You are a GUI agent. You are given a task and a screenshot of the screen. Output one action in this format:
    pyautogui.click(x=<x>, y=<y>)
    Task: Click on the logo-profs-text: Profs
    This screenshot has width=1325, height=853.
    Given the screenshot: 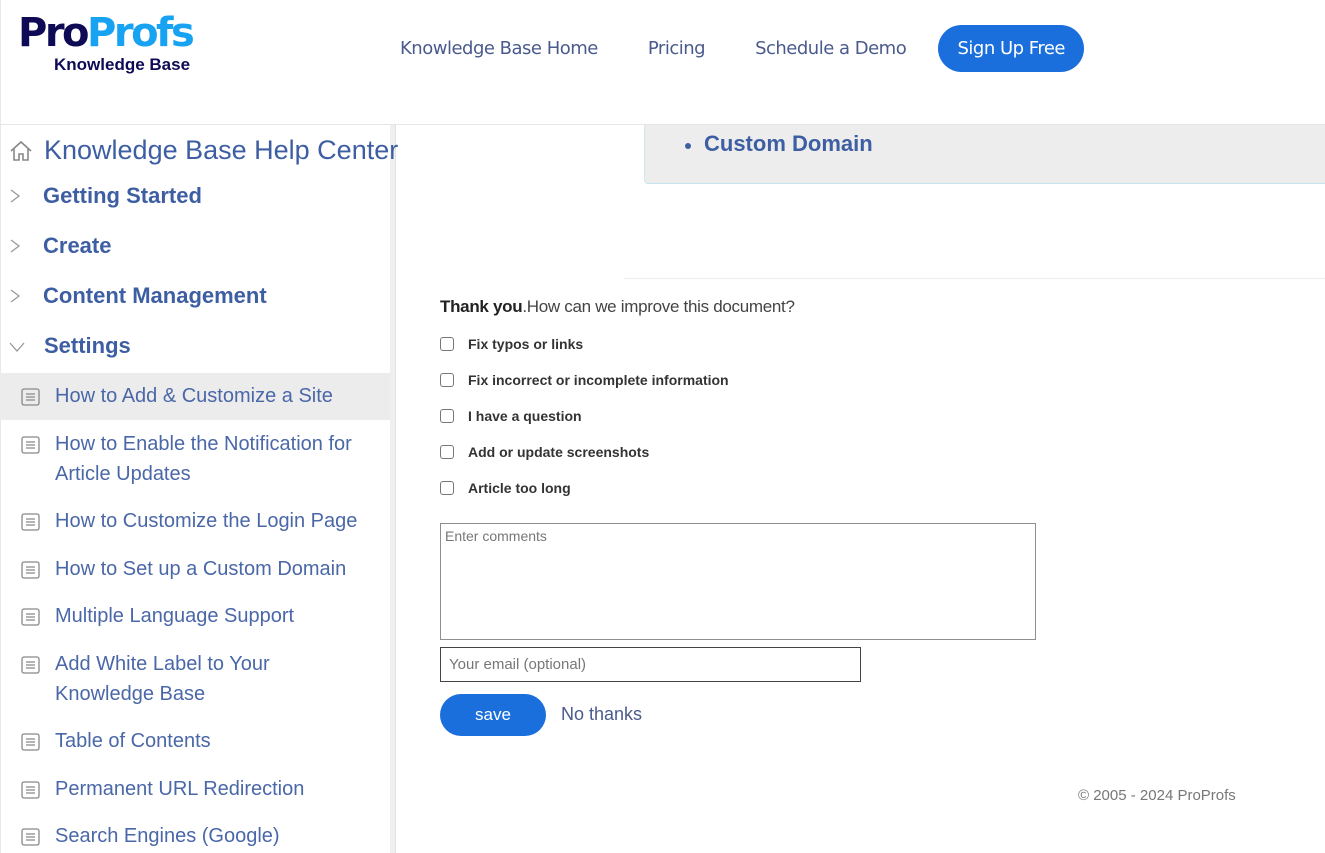 What is the action you would take?
    pyautogui.click(x=141, y=33)
    